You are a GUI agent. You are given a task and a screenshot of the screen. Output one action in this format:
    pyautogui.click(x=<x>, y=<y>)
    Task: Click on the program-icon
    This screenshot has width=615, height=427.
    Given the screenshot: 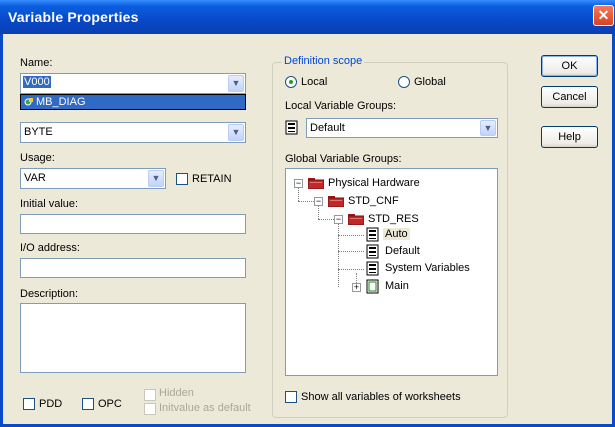 What is the action you would take?
    pyautogui.click(x=372, y=286)
    